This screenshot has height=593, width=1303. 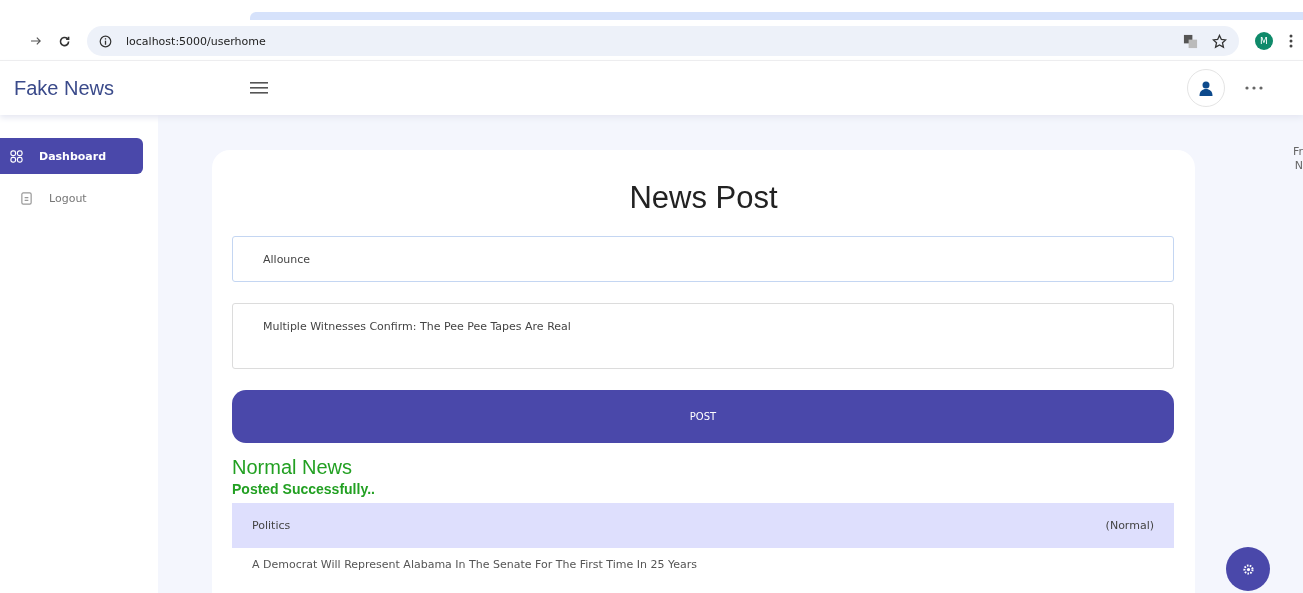 What do you see at coordinates (703, 336) in the screenshot?
I see `content-field: Multiple Witnesses Confirm: The Pee Pee Tapes Are Real` at bounding box center [703, 336].